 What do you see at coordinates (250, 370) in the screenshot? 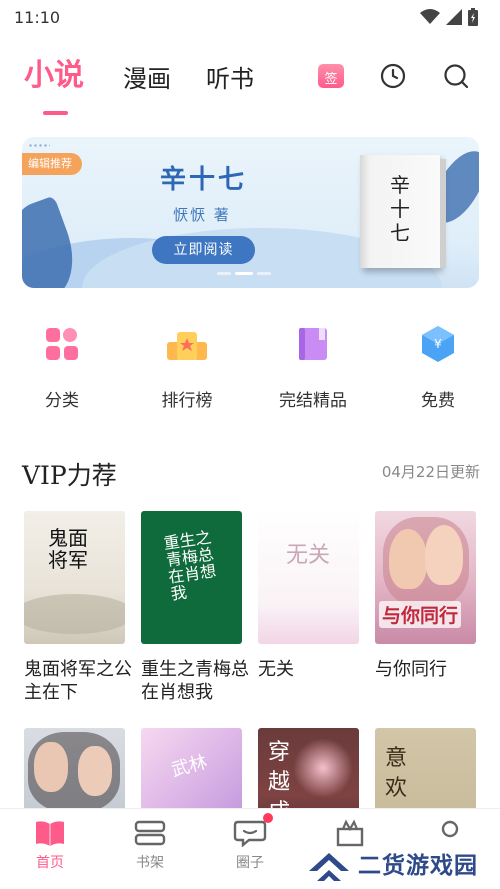
I see `category-row: 分类 排行榜 完结精品 ¥ 免费` at bounding box center [250, 370].